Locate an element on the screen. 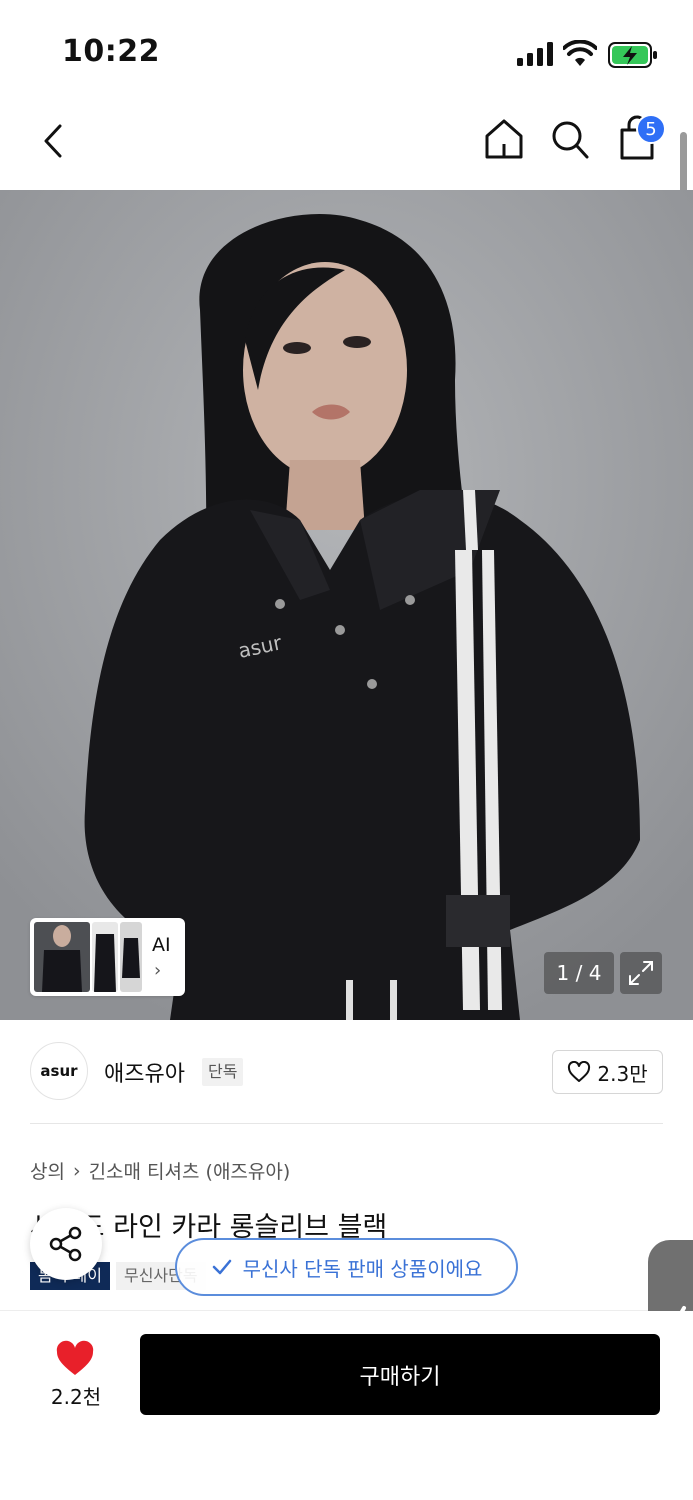  ai-thumbnail-card: AI › is located at coordinates (107, 957).